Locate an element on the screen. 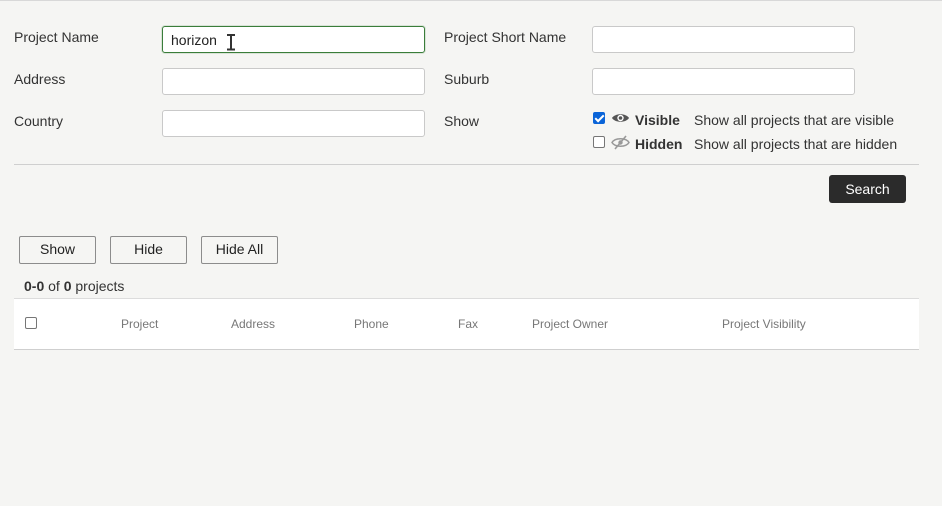 This screenshot has height=506, width=942. eye-icon is located at coordinates (620, 118).